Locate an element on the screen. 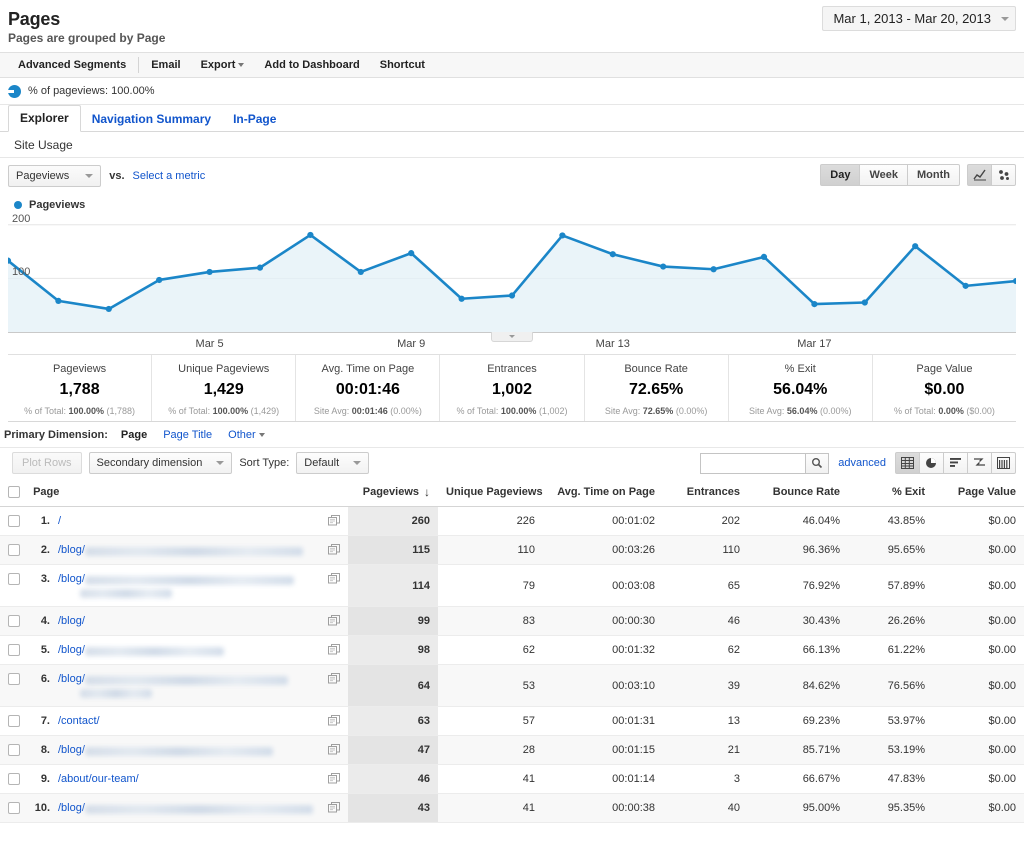 The width and height of the screenshot is (1024, 848). page-url-wrap: / is located at coordinates (59, 521).